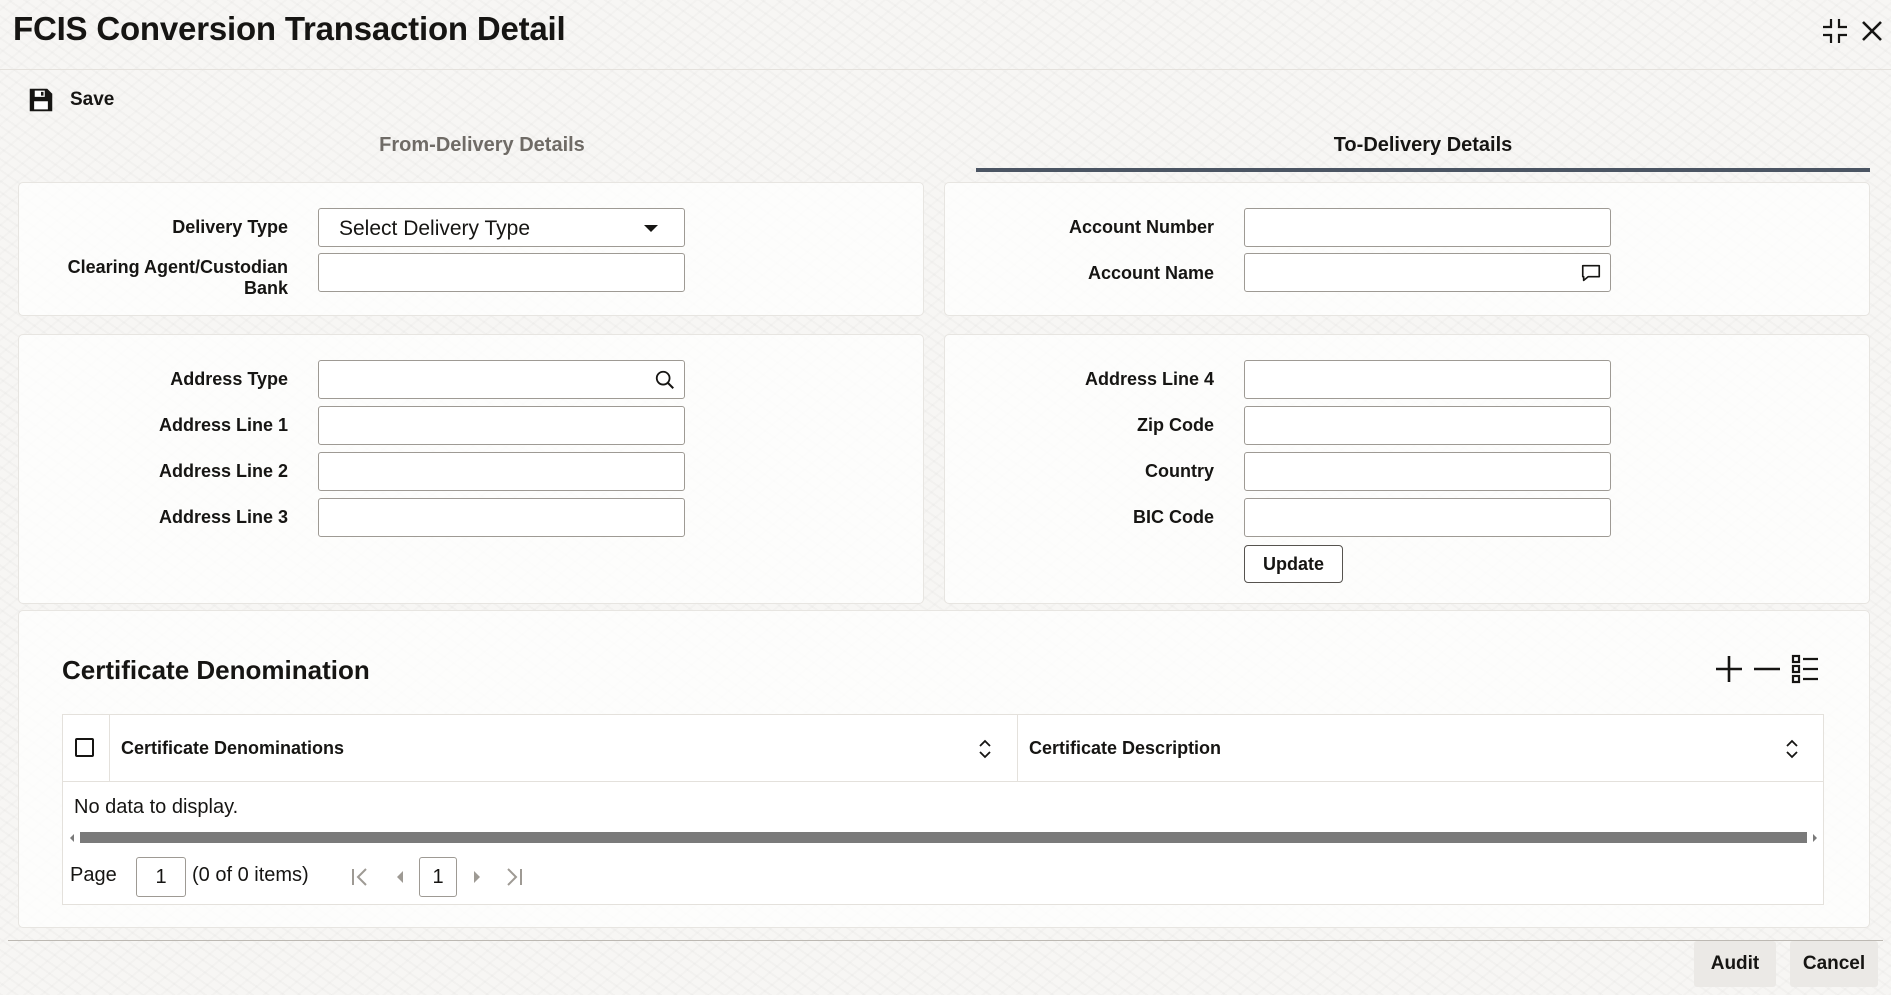  What do you see at coordinates (223, 517) in the screenshot?
I see `address-line3-label: Address Line 3` at bounding box center [223, 517].